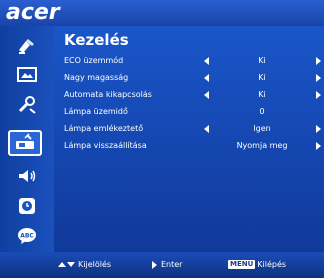 This screenshot has height=278, width=324. Describe the element at coordinates (33, 12) in the screenshot. I see `acer-logo: acer` at that location.